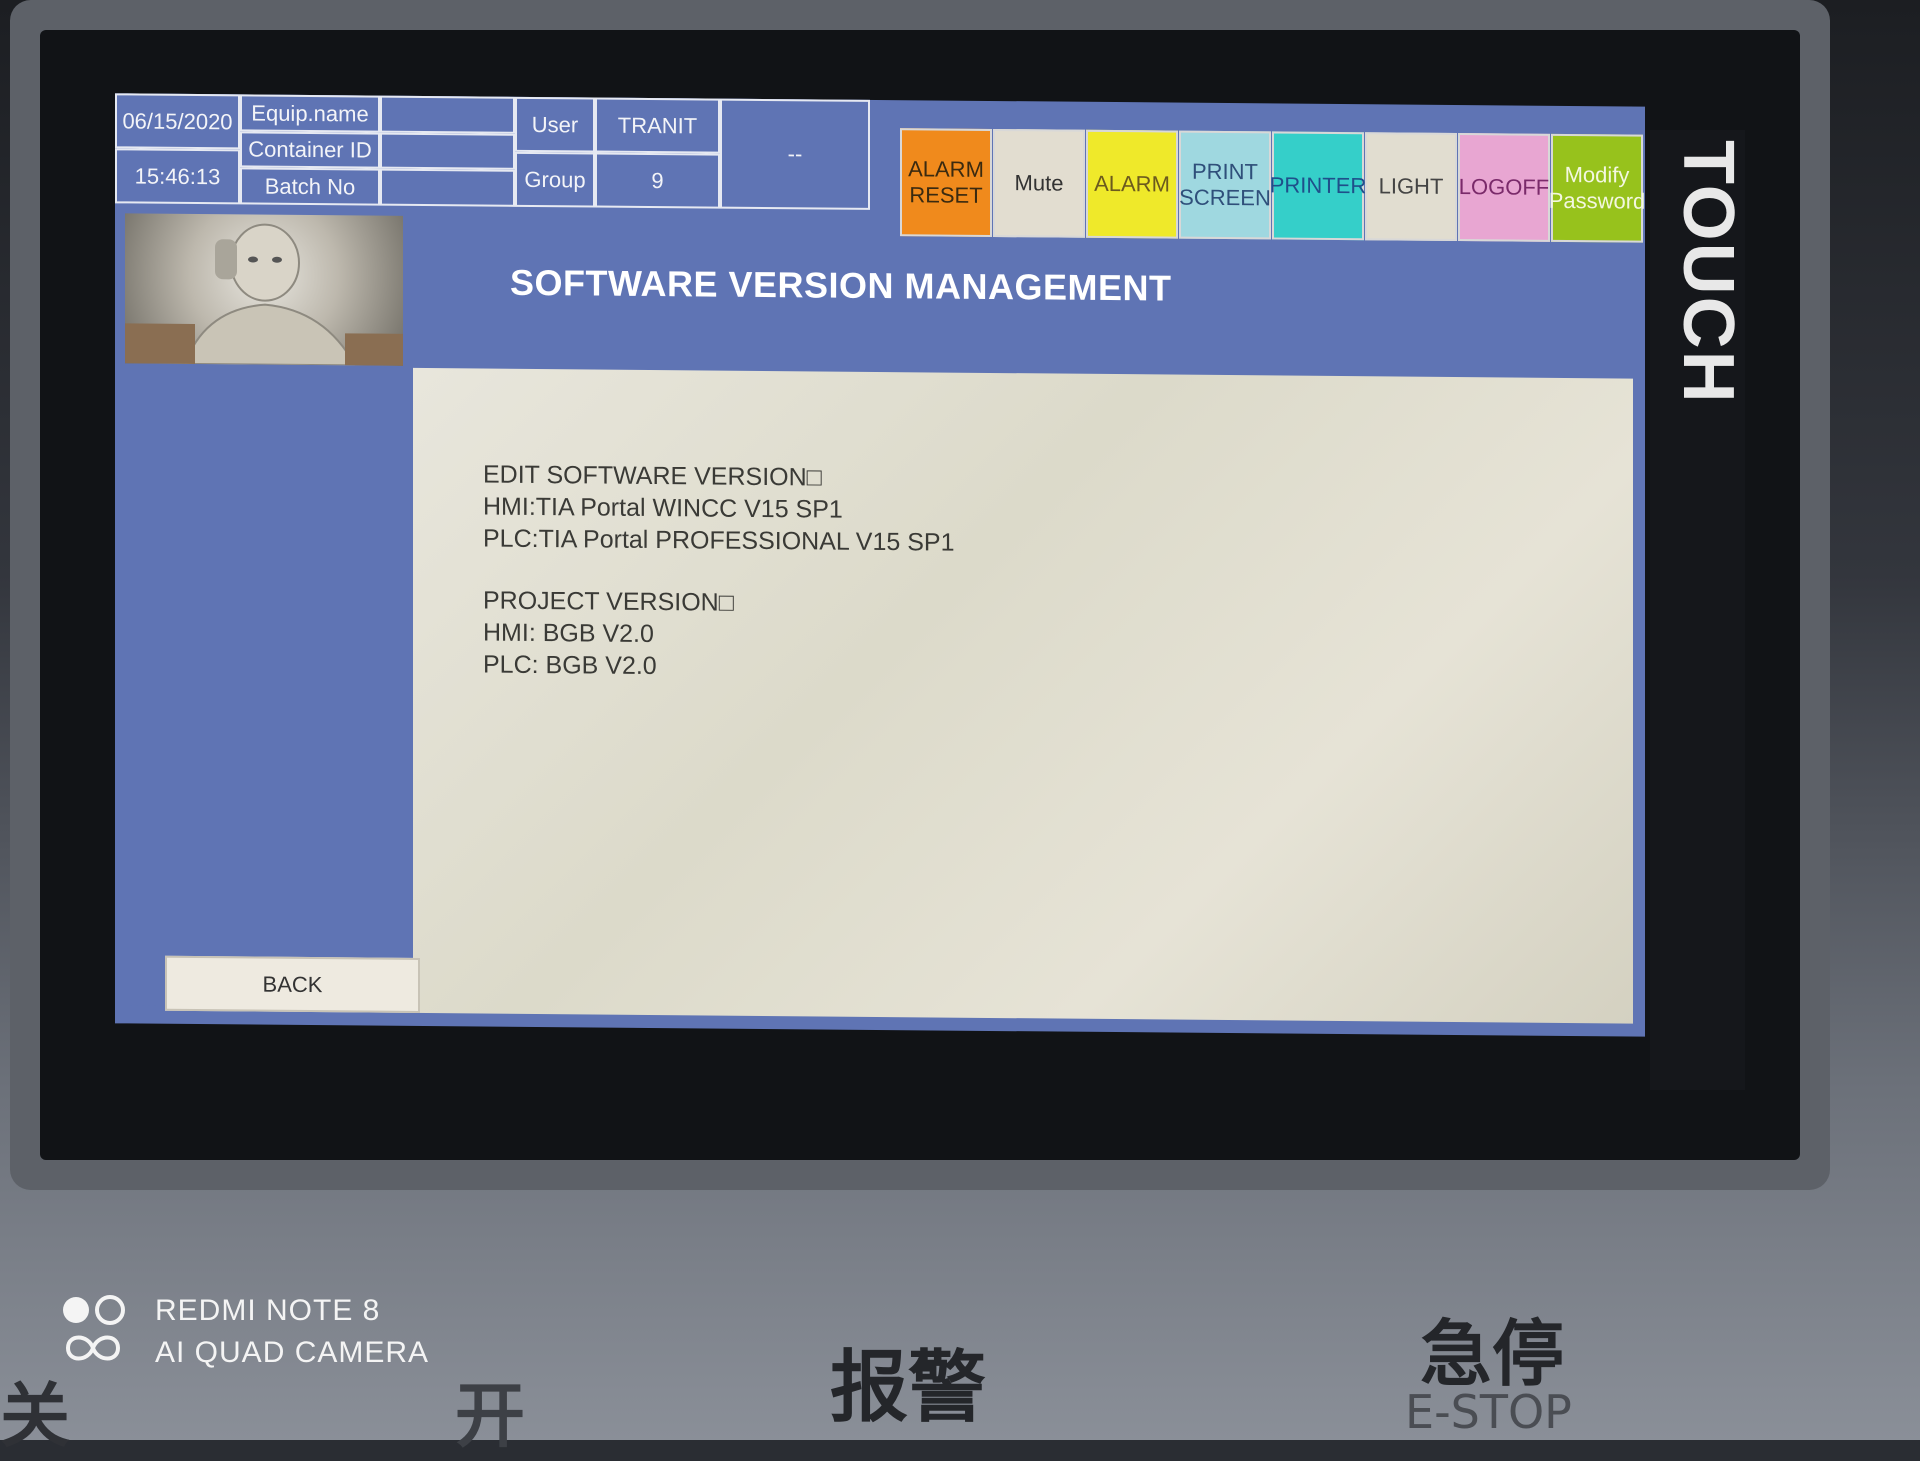 The height and width of the screenshot is (1461, 1920). I want to click on toolbar-button-label: ALARM, so click(1132, 183).